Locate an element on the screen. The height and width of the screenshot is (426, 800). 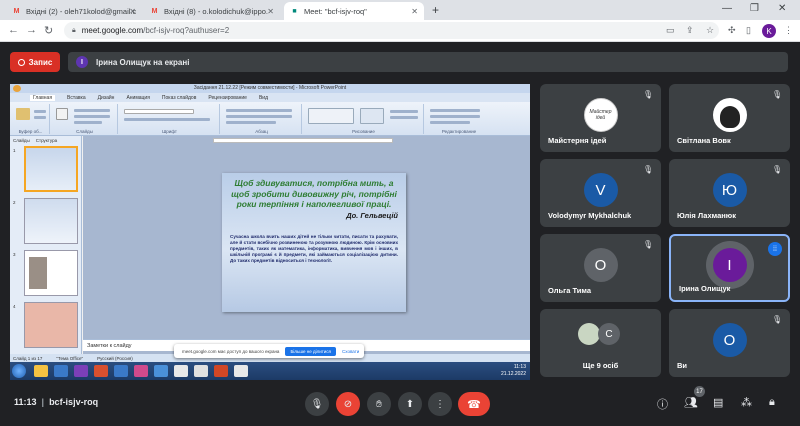
participant-avatar: Ю is located at coordinates (729, 190).